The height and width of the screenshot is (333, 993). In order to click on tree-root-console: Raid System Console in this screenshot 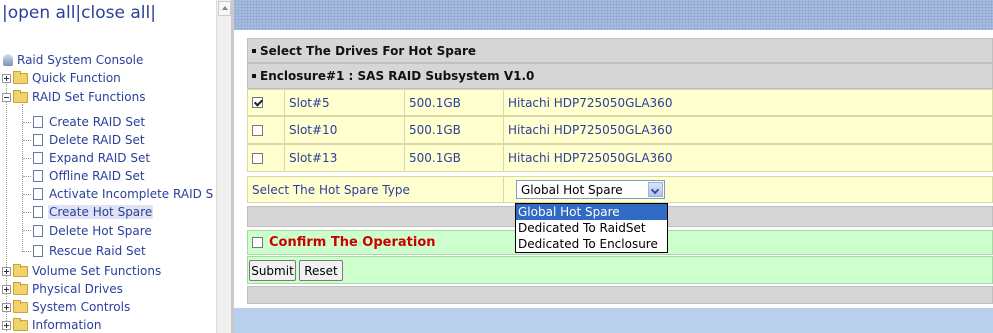, I will do `click(73, 60)`.